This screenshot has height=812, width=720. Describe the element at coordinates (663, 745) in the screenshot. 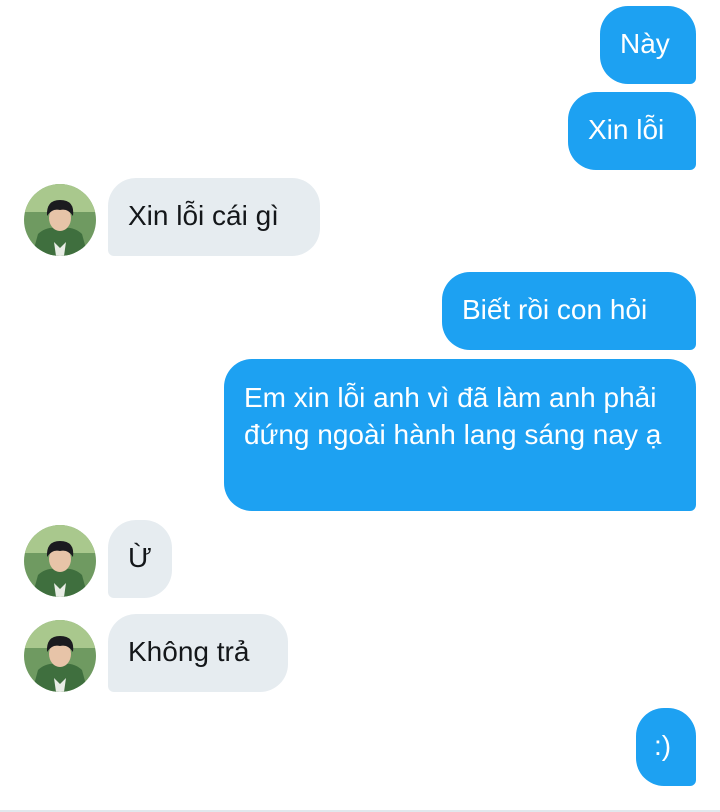

I see `message-text: :)` at that location.